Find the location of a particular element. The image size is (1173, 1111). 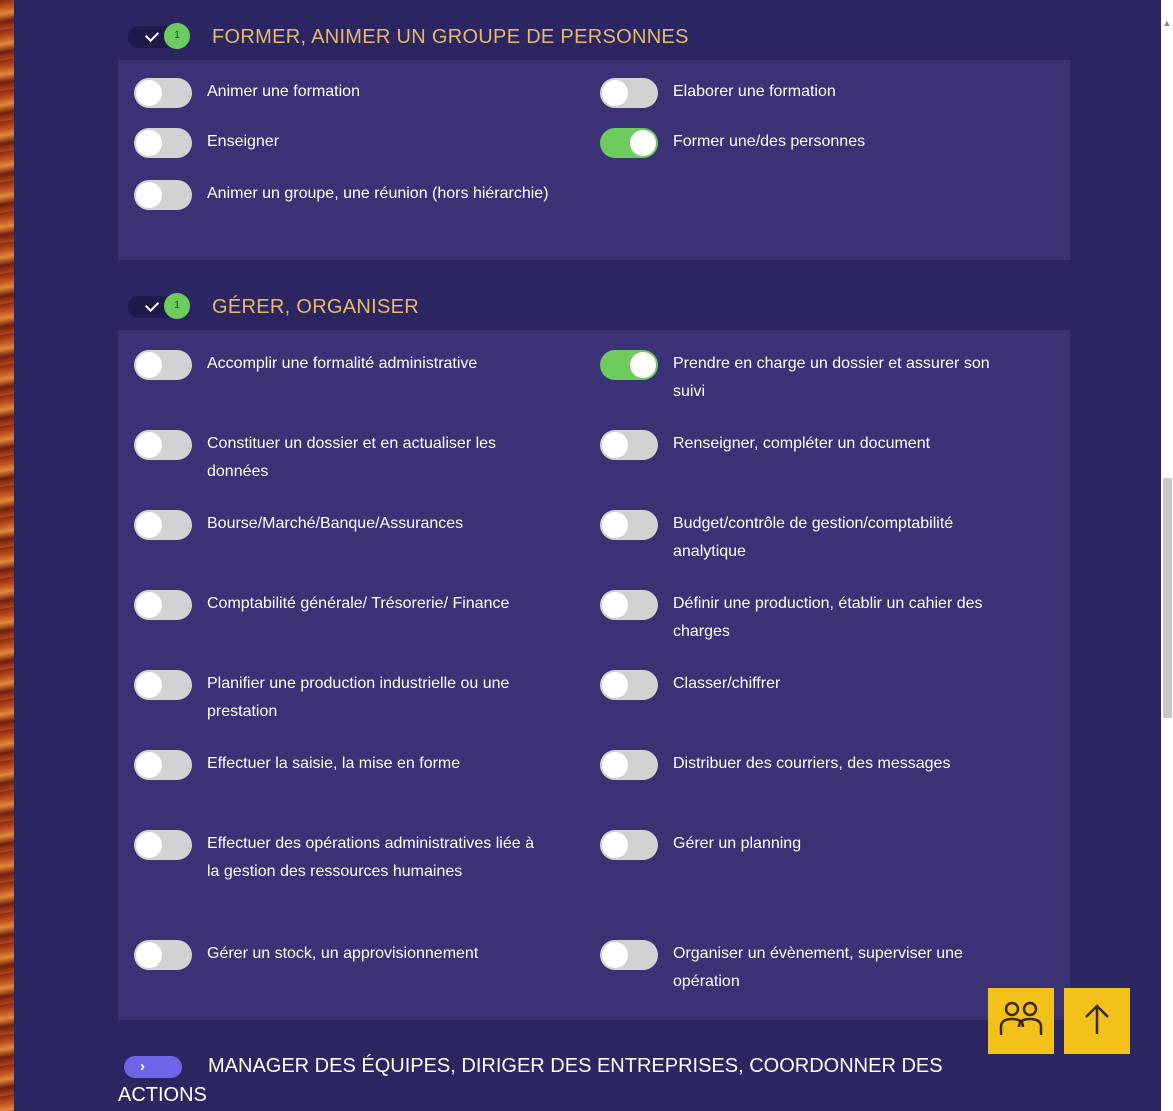

skill-item: Enseigner is located at coordinates (340, 143).